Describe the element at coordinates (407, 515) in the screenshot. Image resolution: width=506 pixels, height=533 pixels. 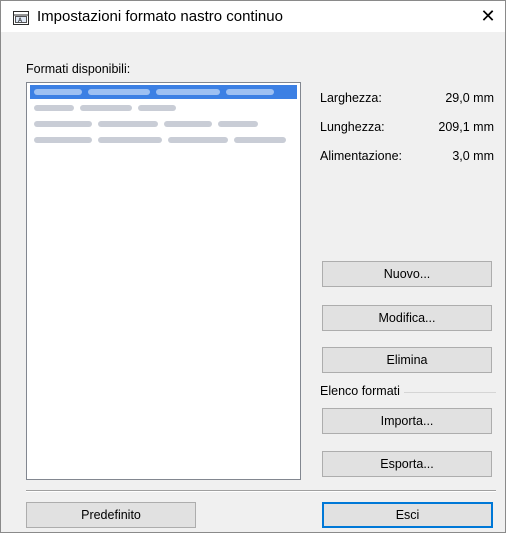
I see `exit-button: Esci` at that location.